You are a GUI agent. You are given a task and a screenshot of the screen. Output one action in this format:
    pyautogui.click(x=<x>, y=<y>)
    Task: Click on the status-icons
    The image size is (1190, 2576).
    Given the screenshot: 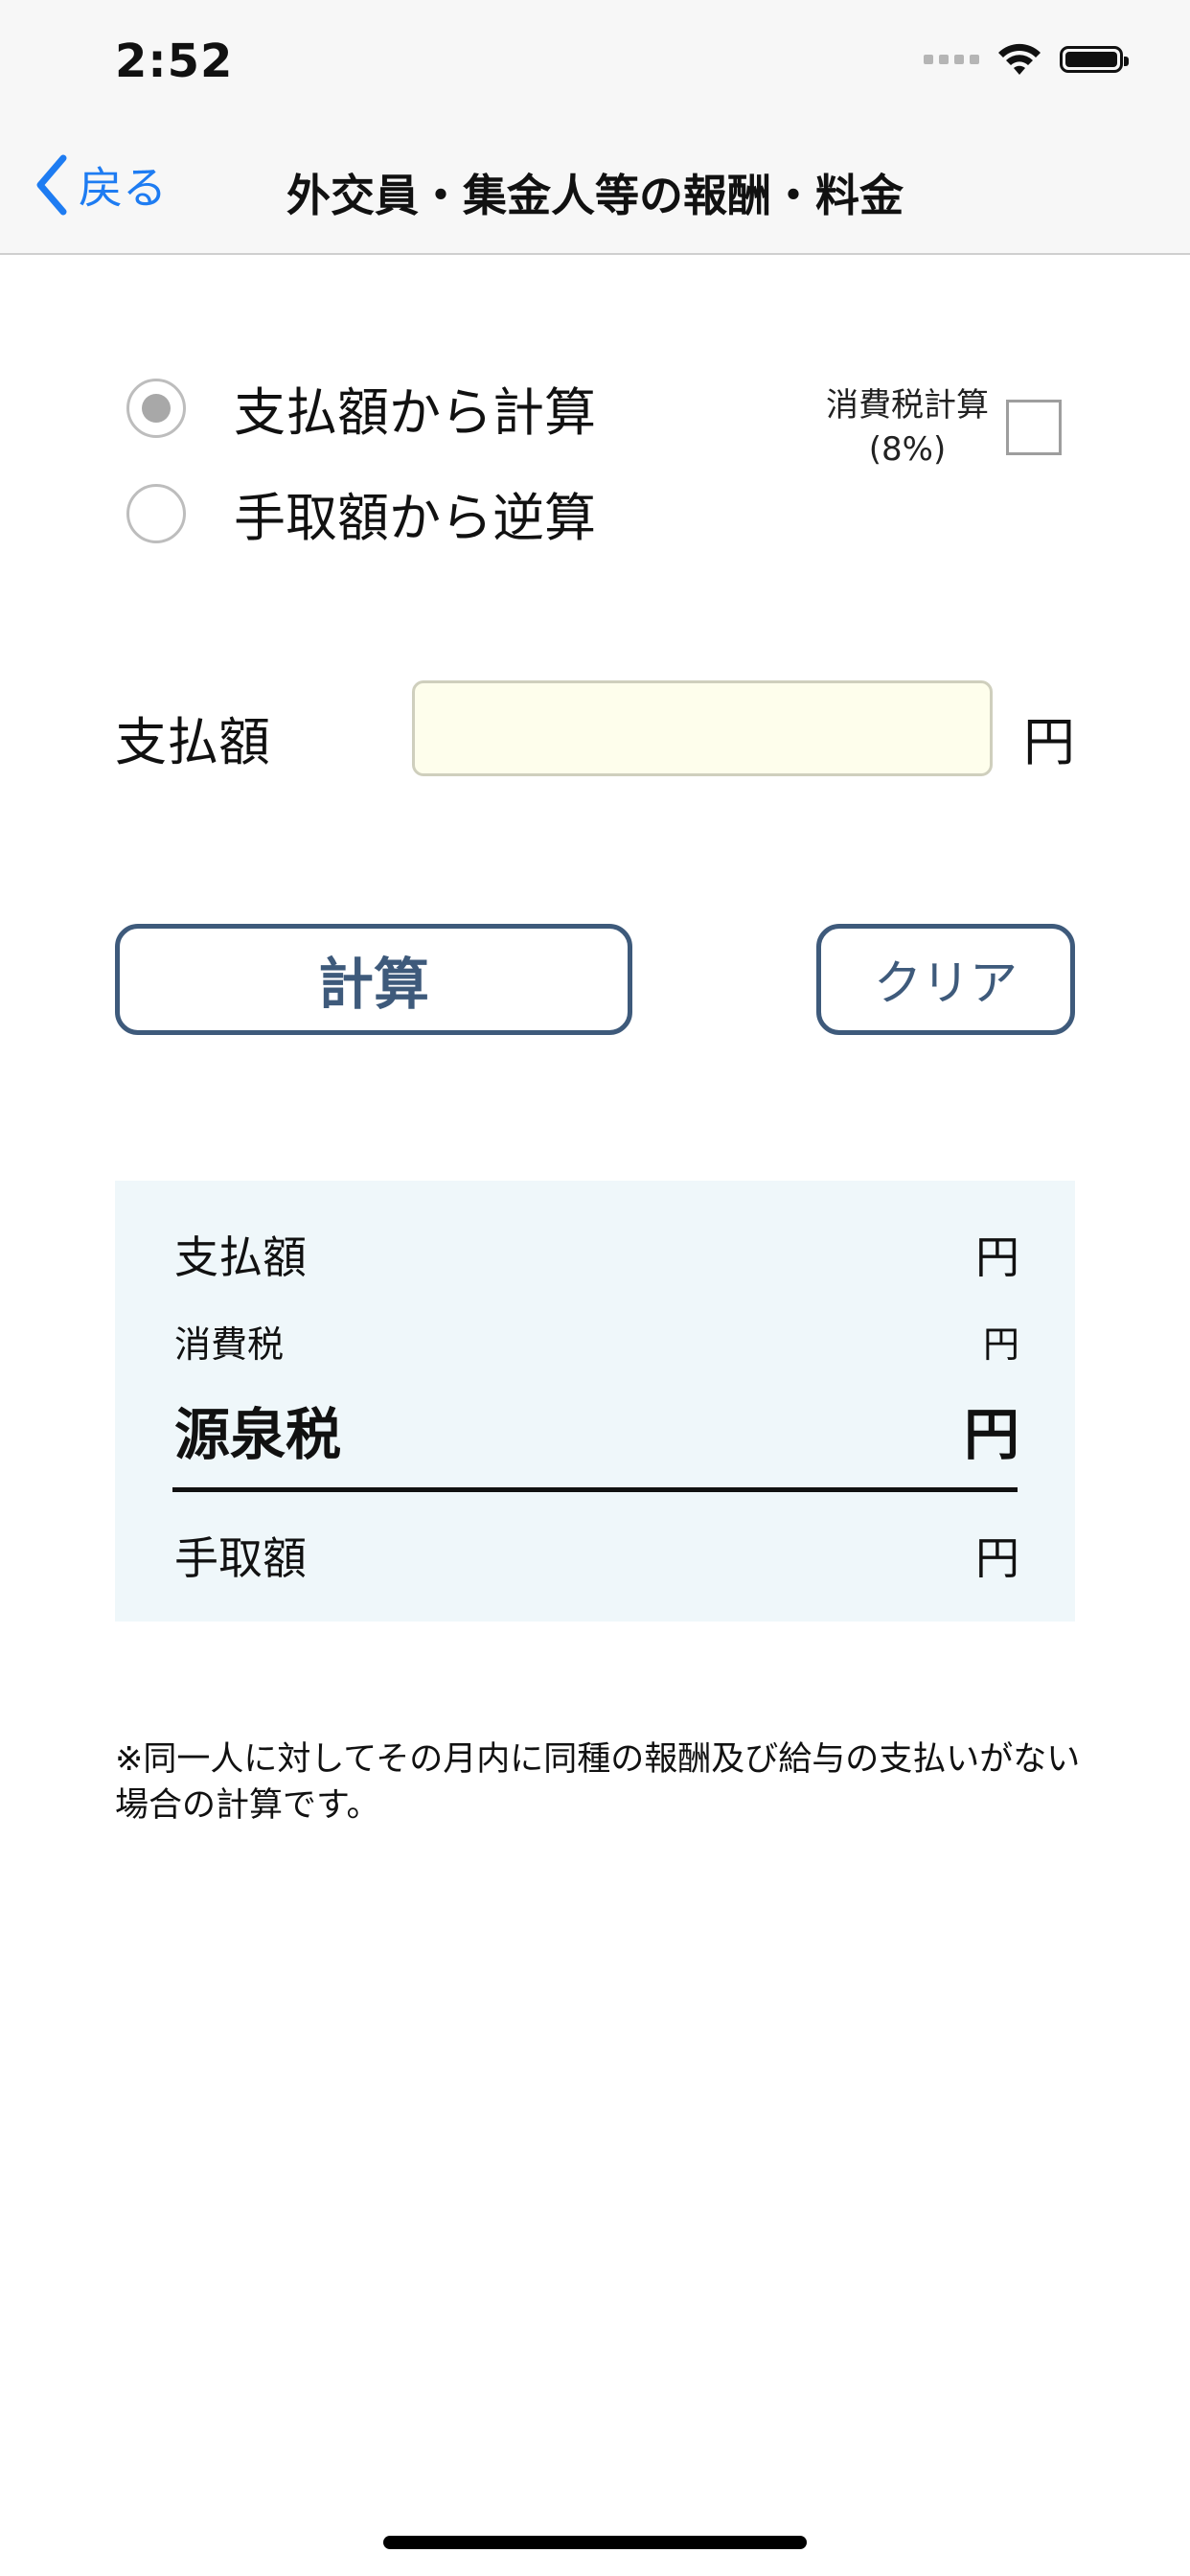 What is the action you would take?
    pyautogui.click(x=1027, y=59)
    